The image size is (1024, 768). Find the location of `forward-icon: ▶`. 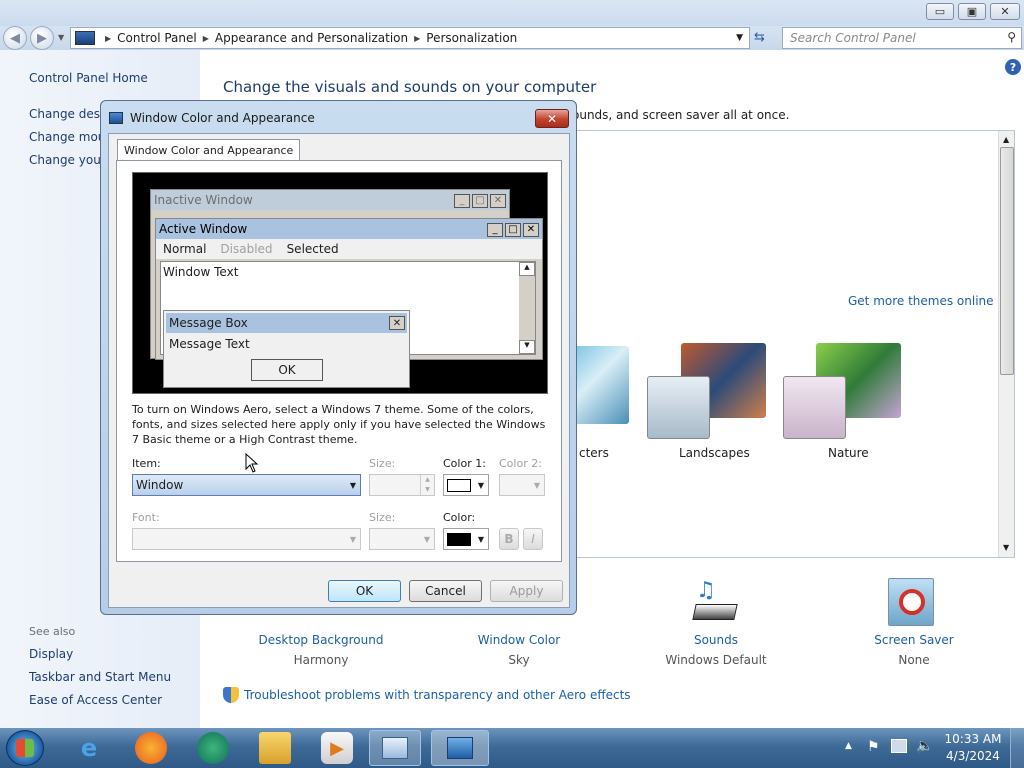

forward-icon: ▶ is located at coordinates (42, 38).